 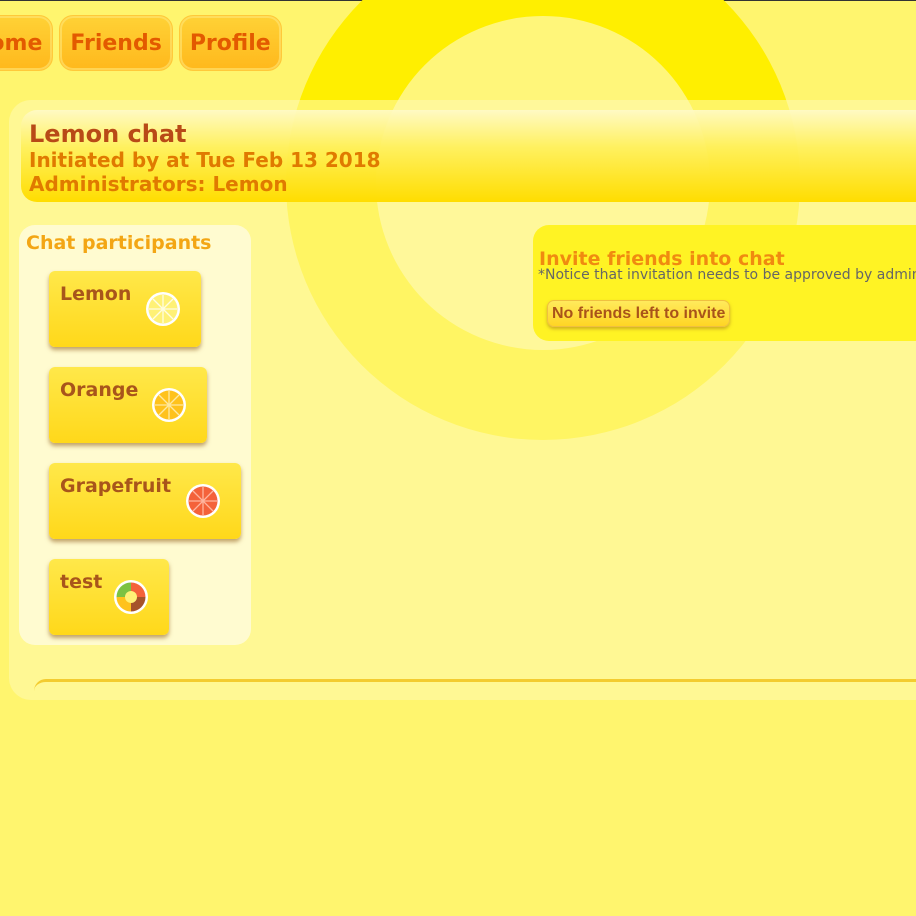 What do you see at coordinates (99, 390) in the screenshot?
I see `participant-name: Orange` at bounding box center [99, 390].